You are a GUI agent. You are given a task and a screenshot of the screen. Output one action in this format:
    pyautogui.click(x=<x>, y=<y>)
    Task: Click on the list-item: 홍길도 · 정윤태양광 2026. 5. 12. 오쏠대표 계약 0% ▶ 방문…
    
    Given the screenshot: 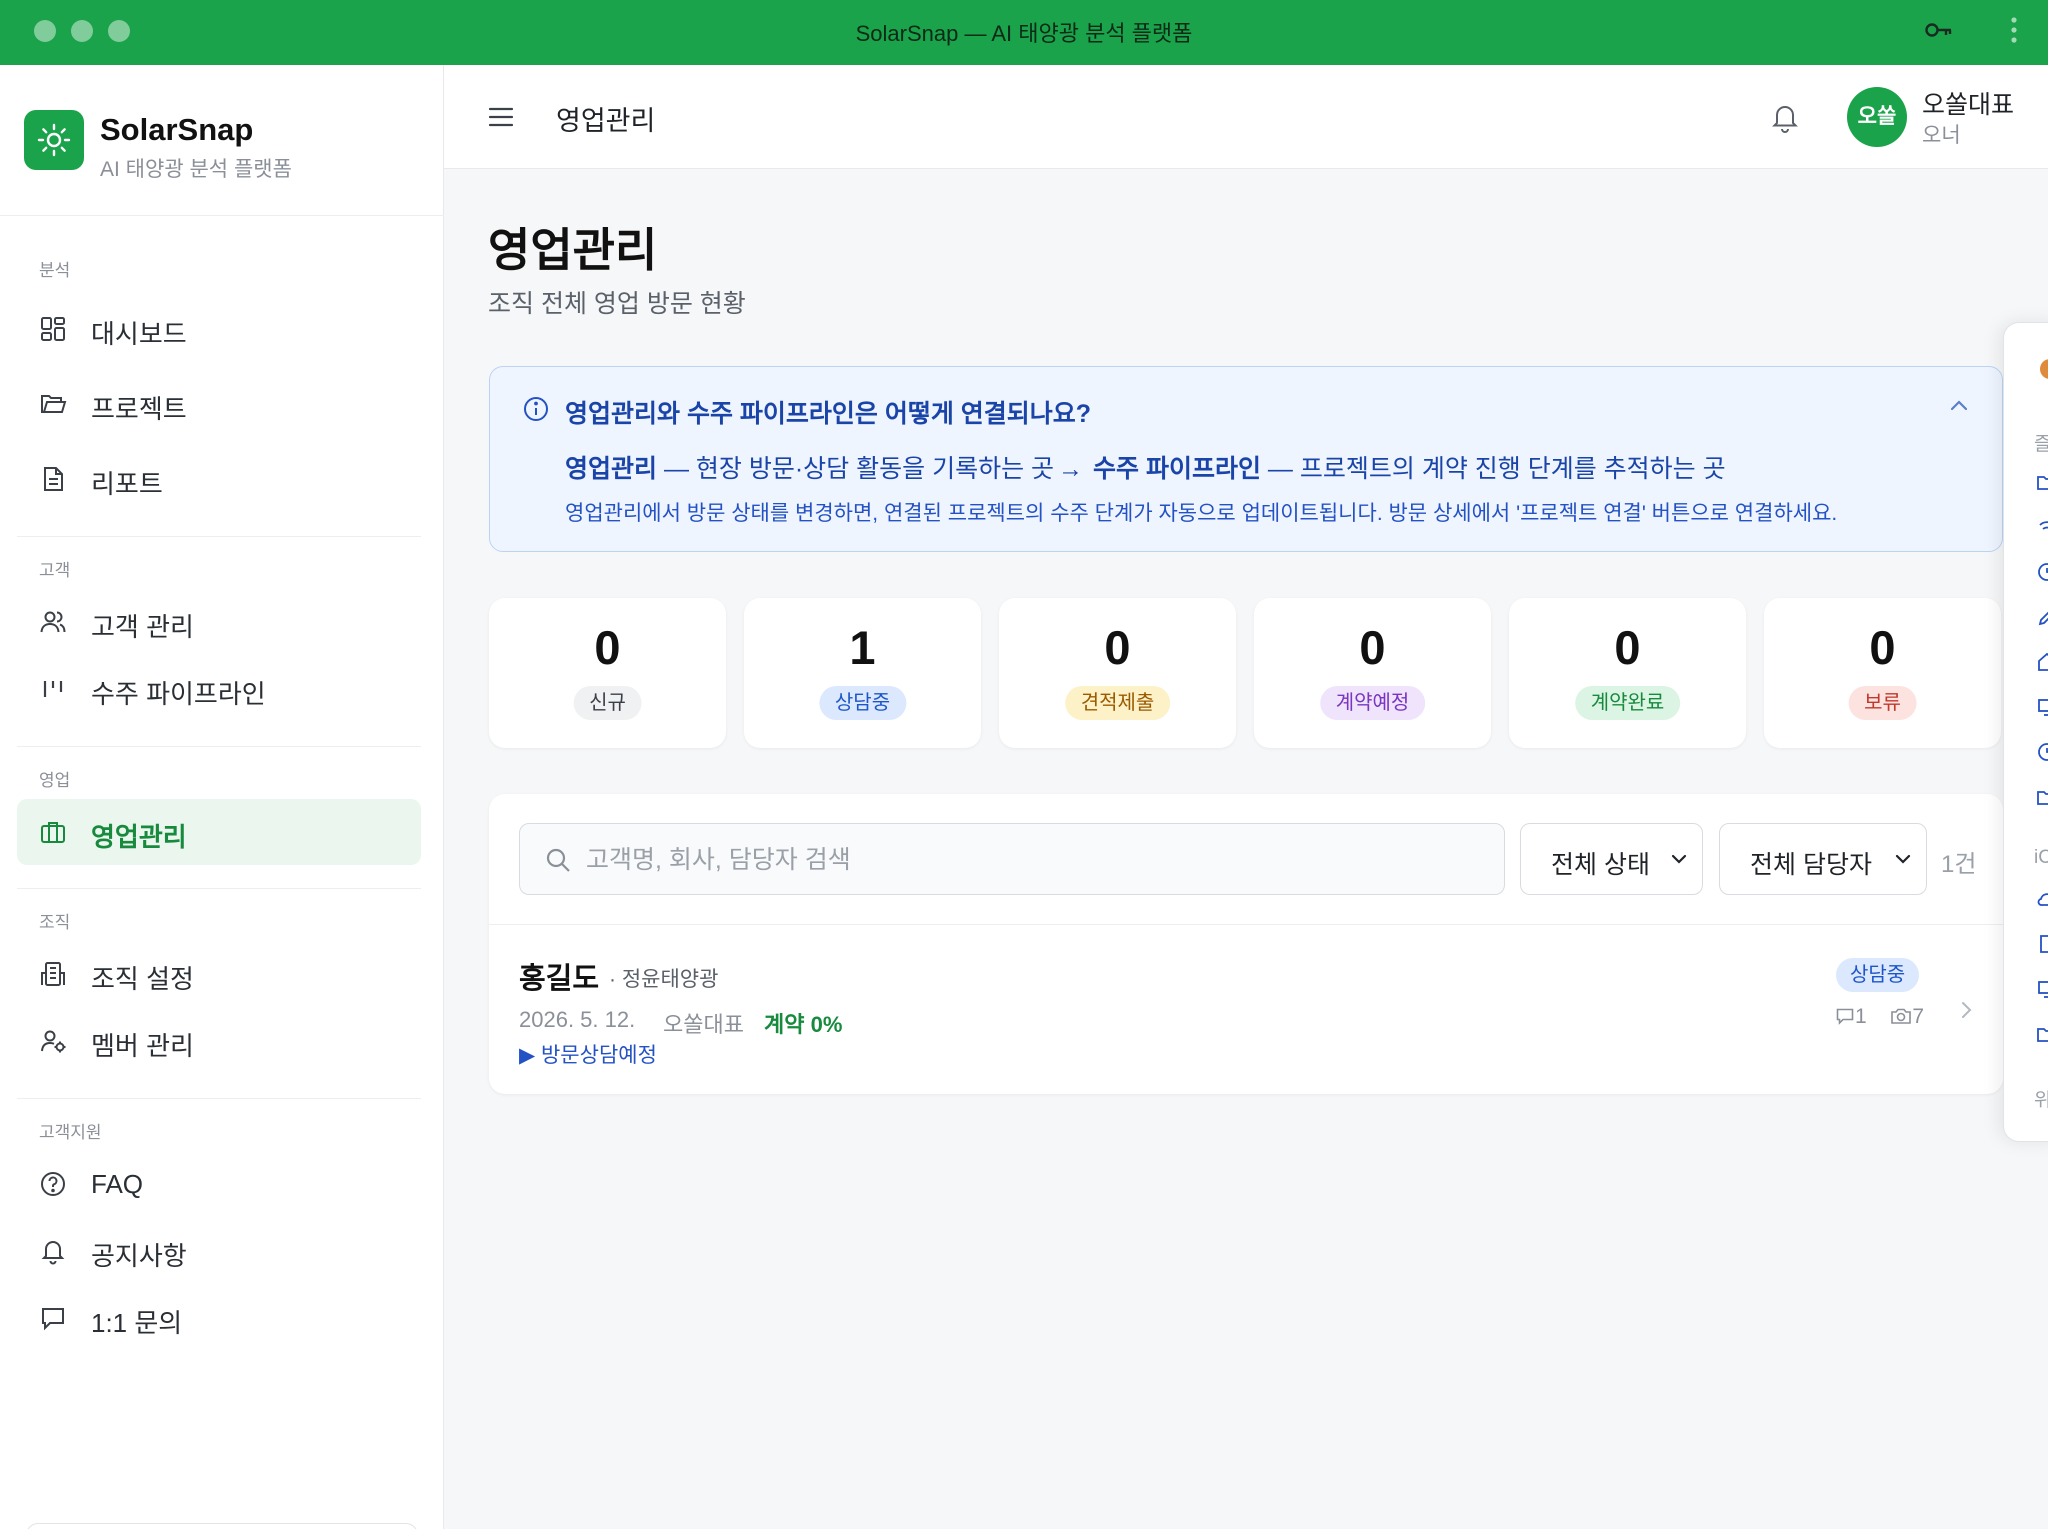 What is the action you would take?
    pyautogui.click(x=1246, y=1009)
    